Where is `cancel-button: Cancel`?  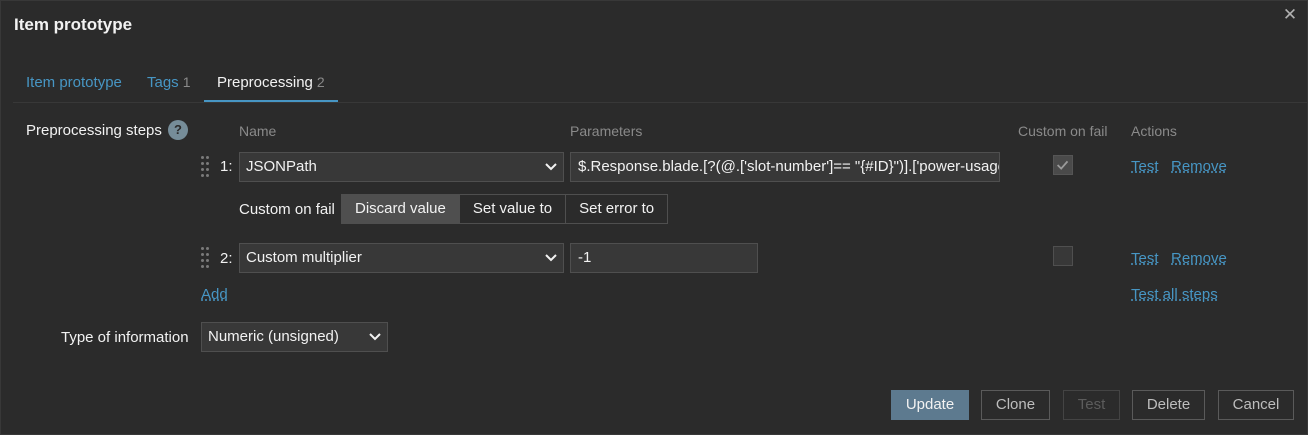 cancel-button: Cancel is located at coordinates (1256, 405).